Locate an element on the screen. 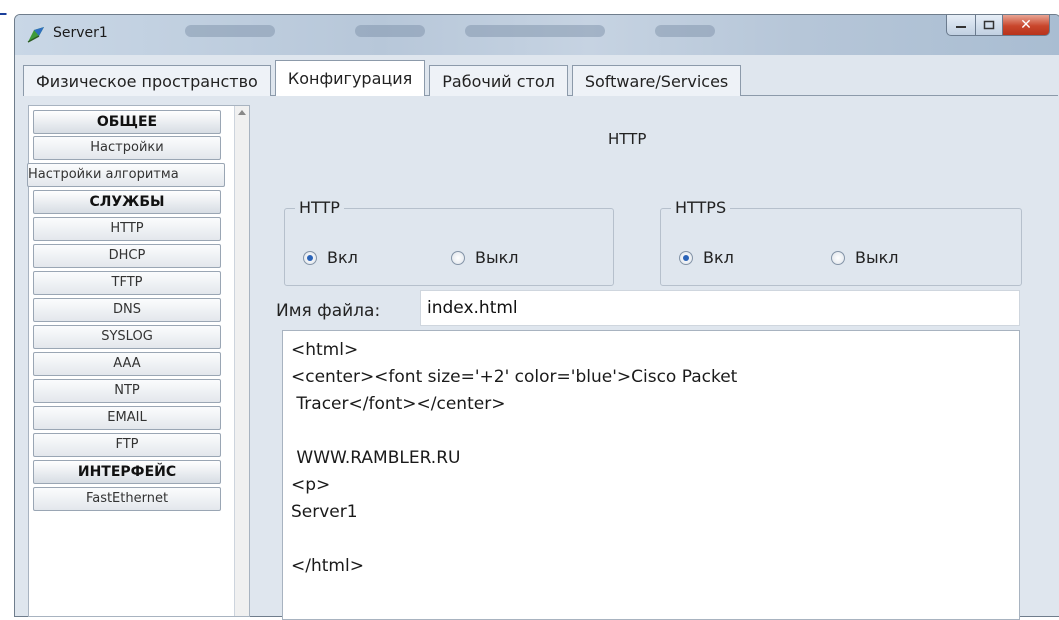 The image size is (1059, 620). sidebar-header-services: СЛУЖБЫ is located at coordinates (127, 202).